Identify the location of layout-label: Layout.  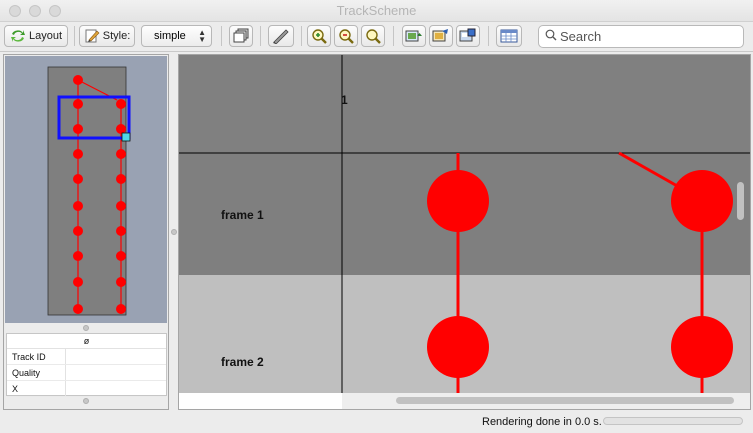
(45, 36).